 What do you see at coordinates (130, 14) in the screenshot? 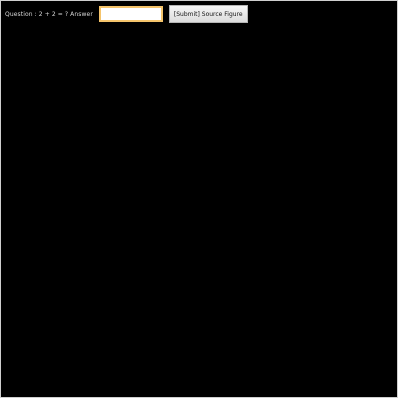
I see `answer-input` at bounding box center [130, 14].